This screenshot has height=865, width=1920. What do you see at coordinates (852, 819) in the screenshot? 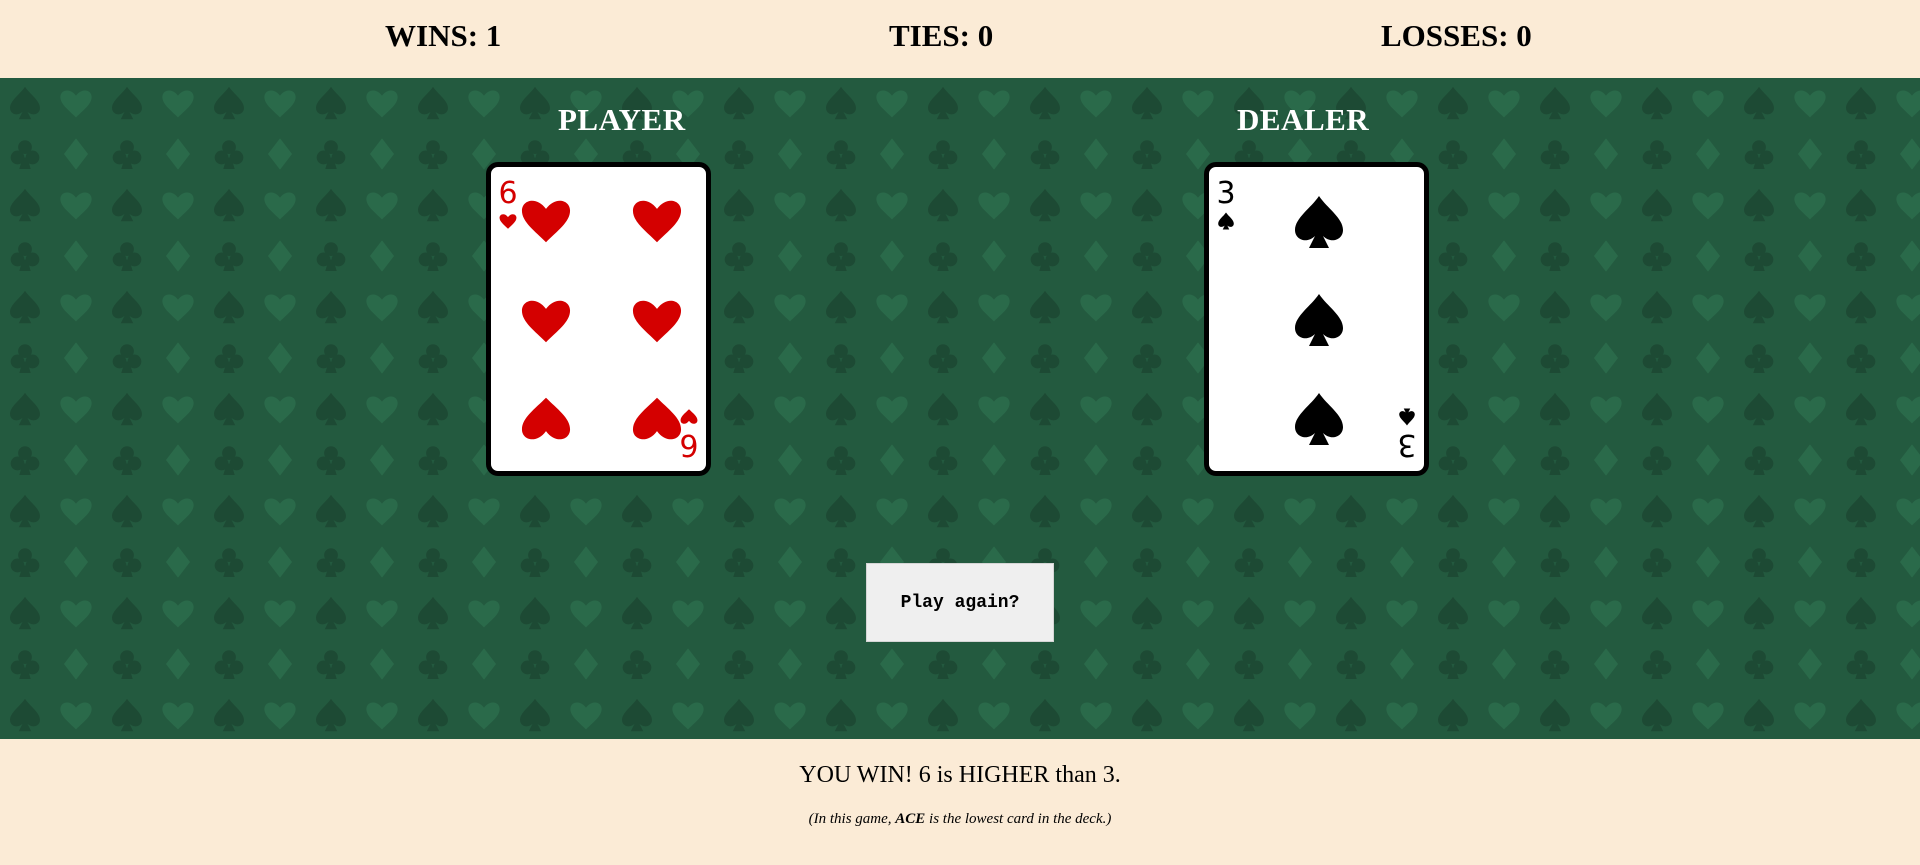
I see `rules-note-prefix: (In this game,` at bounding box center [852, 819].